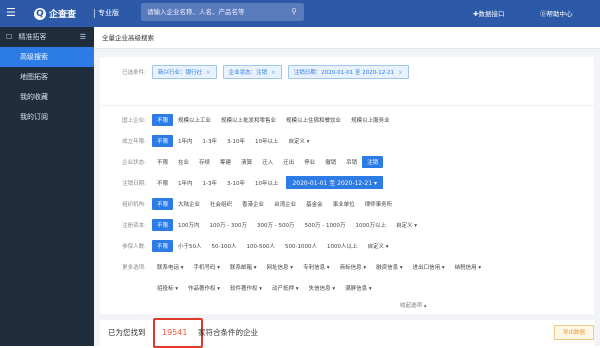  I want to click on filter-option: 筹建, so click(225, 162).